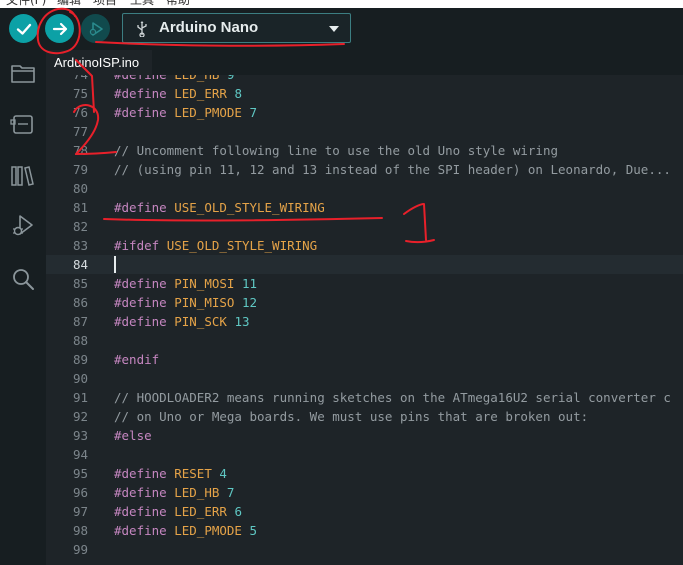  What do you see at coordinates (99, 62) in the screenshot?
I see `tab-arduinoisp: ArduinoISP.ino` at bounding box center [99, 62].